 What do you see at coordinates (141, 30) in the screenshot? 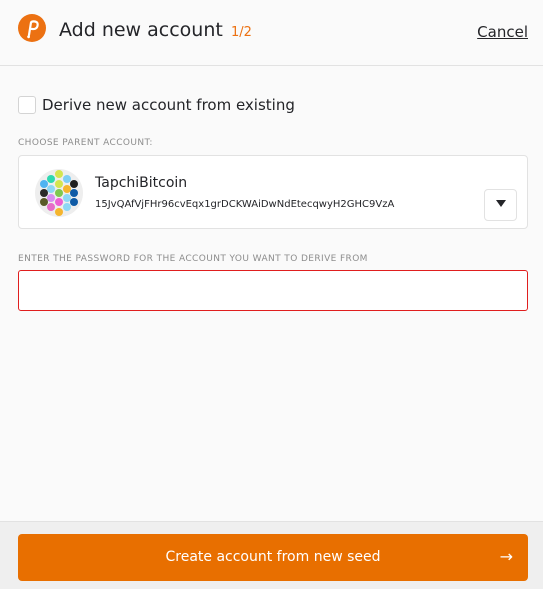
I see `page-title: Add new account` at bounding box center [141, 30].